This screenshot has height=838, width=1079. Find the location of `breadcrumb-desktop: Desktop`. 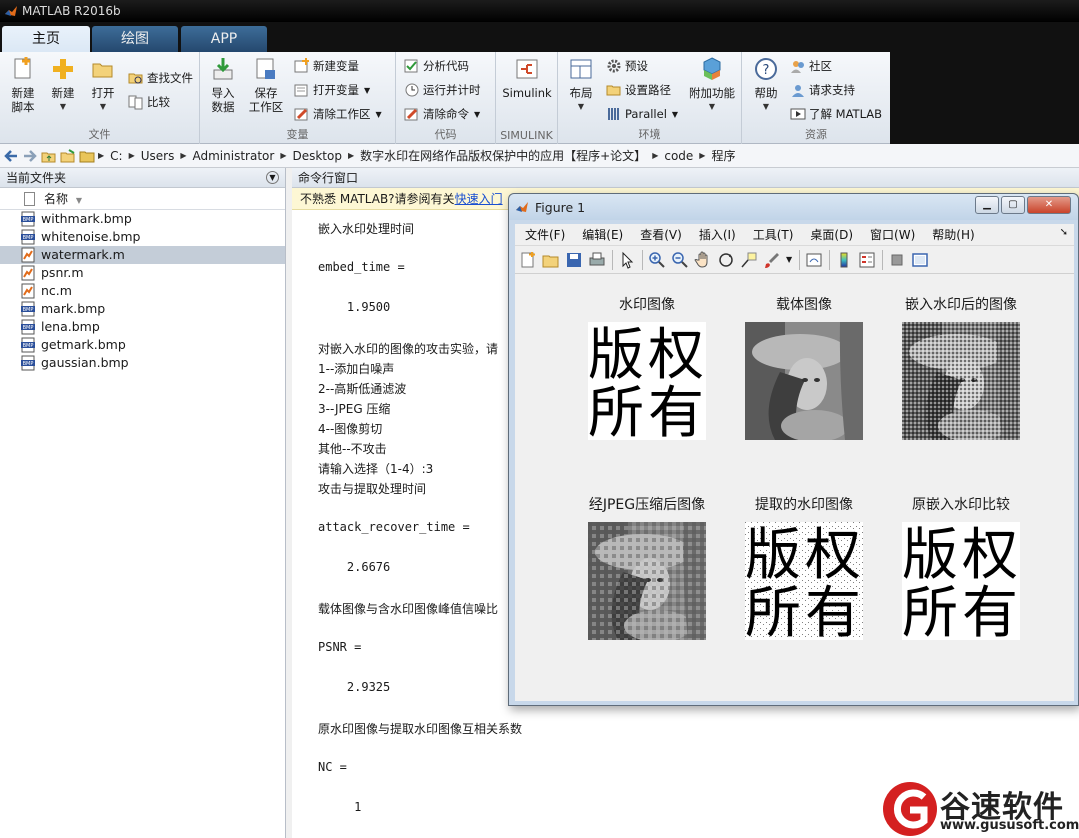

breadcrumb-desktop: Desktop is located at coordinates (317, 156).